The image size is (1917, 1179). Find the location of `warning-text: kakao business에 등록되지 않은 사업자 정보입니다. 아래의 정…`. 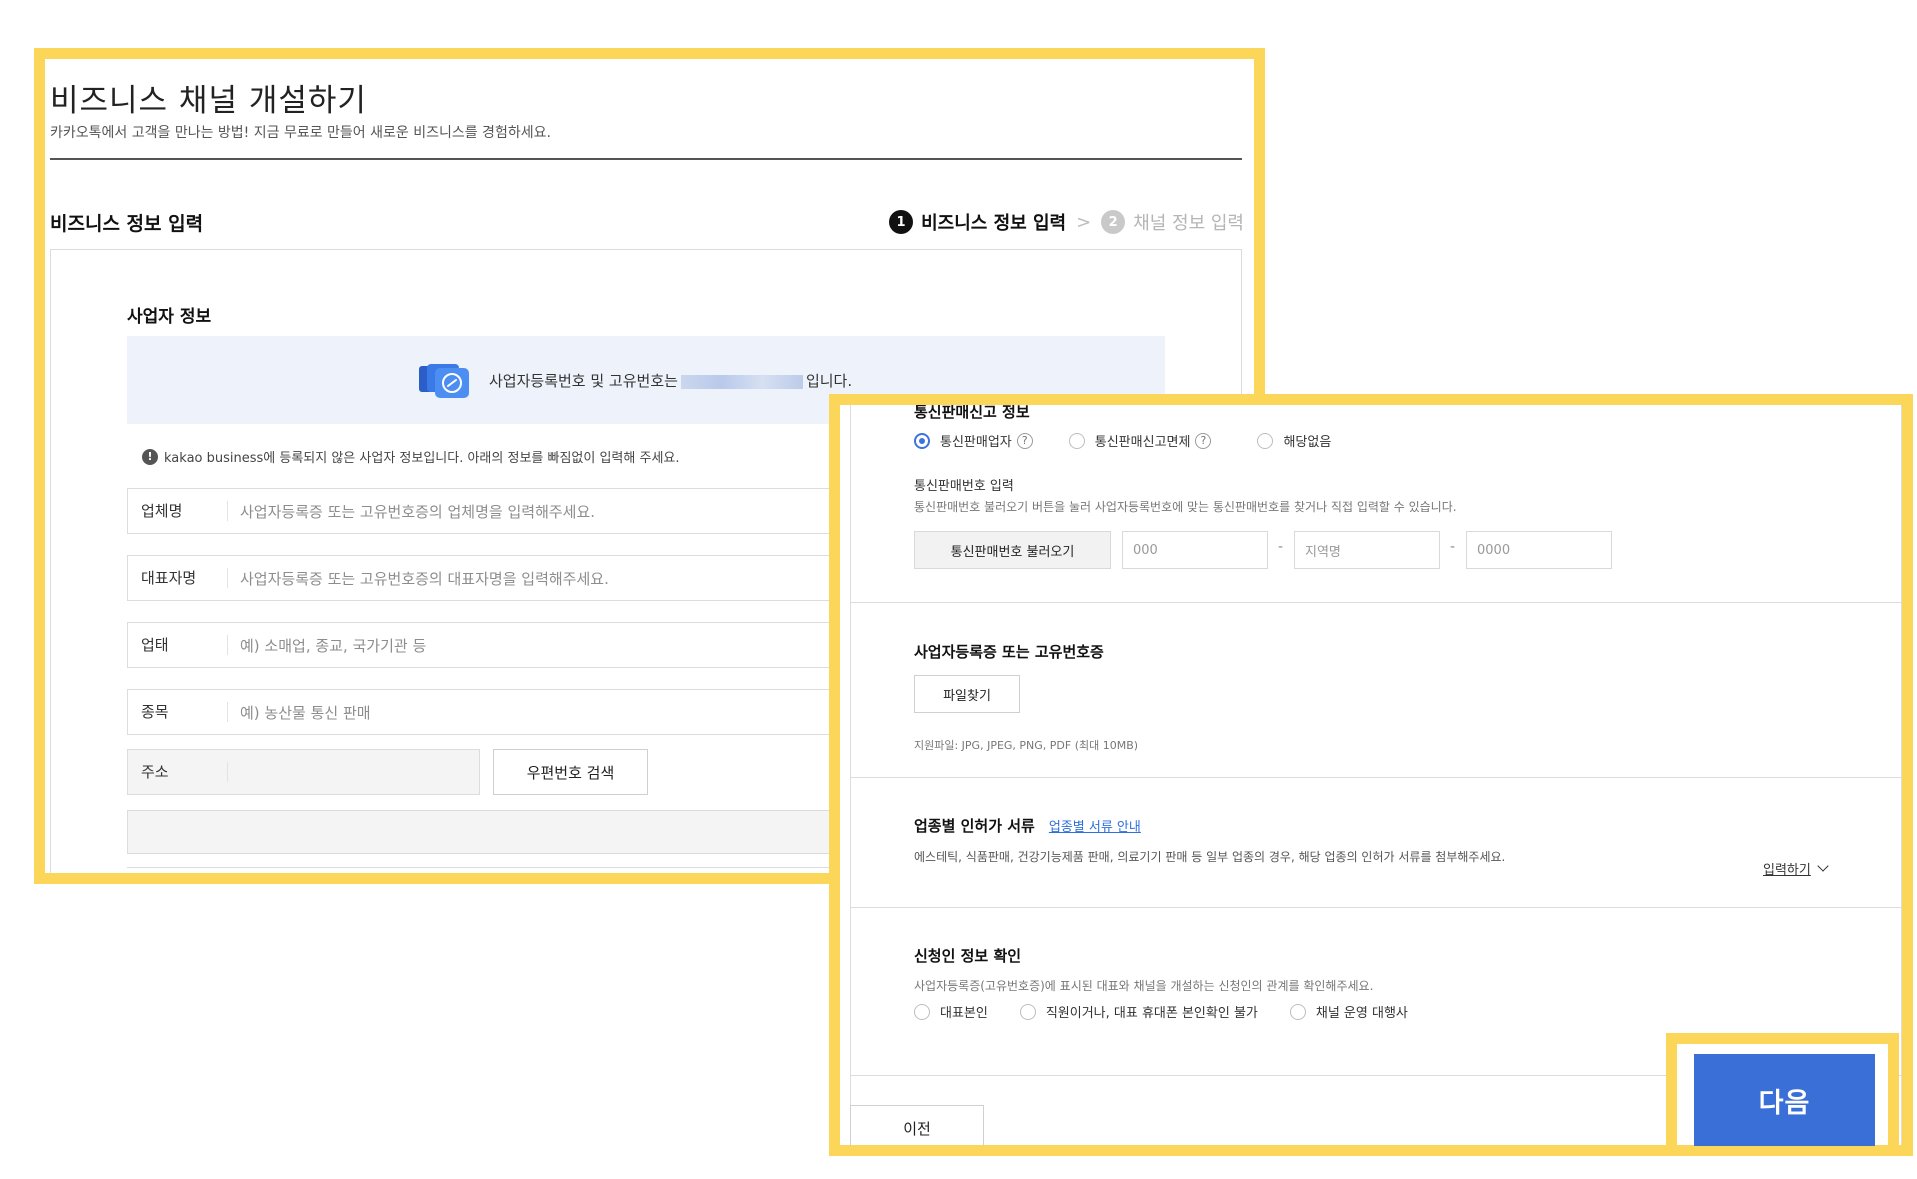

warning-text: kakao business에 등록되지 않은 사업자 정보입니다. 아래의 정… is located at coordinates (422, 458).